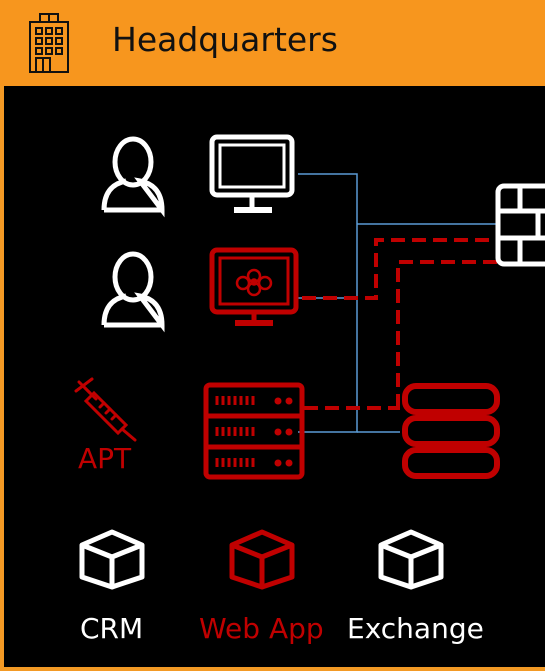 The image size is (545, 671). Describe the element at coordinates (451, 431) in the screenshot. I see `database-icon` at that location.